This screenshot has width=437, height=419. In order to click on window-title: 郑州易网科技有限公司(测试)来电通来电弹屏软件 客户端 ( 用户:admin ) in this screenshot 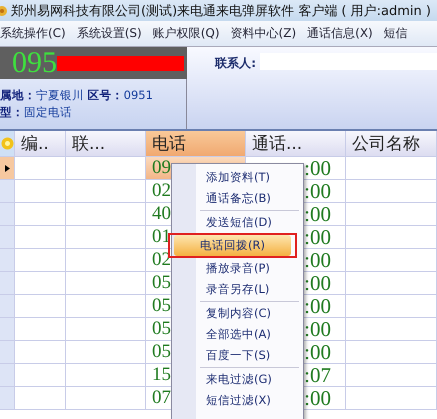, I will do `click(221, 11)`.